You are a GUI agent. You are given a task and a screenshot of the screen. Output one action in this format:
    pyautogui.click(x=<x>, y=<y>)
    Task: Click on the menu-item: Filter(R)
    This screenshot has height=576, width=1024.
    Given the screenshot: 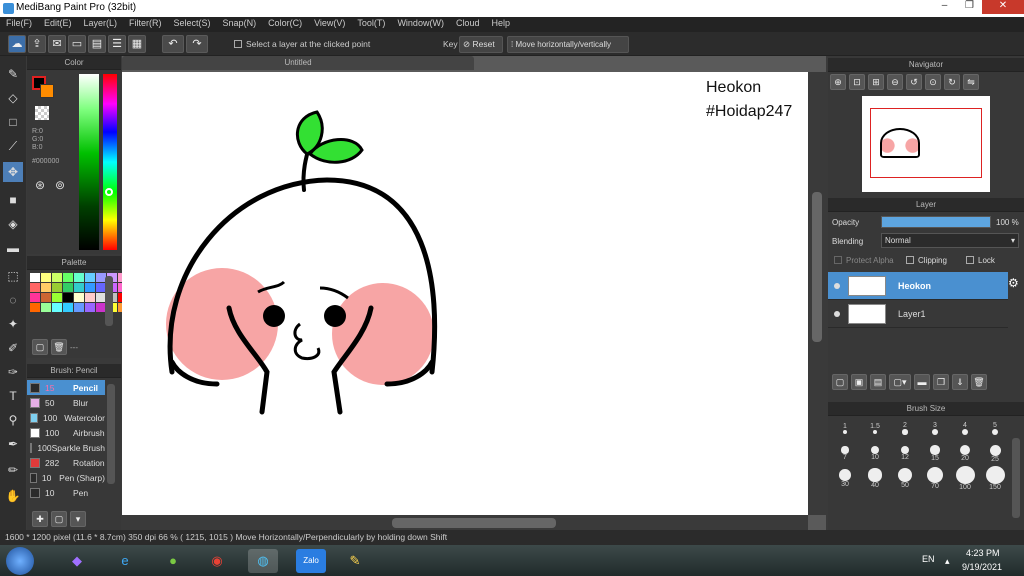 What is the action you would take?
    pyautogui.click(x=145, y=24)
    